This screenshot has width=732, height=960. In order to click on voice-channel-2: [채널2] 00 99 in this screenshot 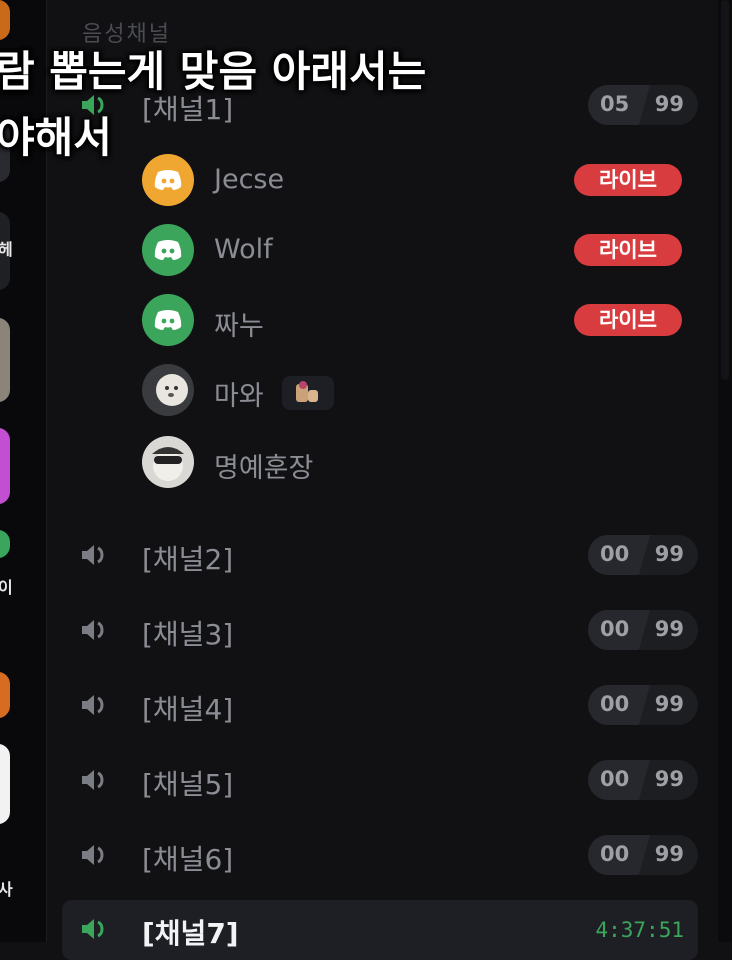, I will do `click(380, 554)`.